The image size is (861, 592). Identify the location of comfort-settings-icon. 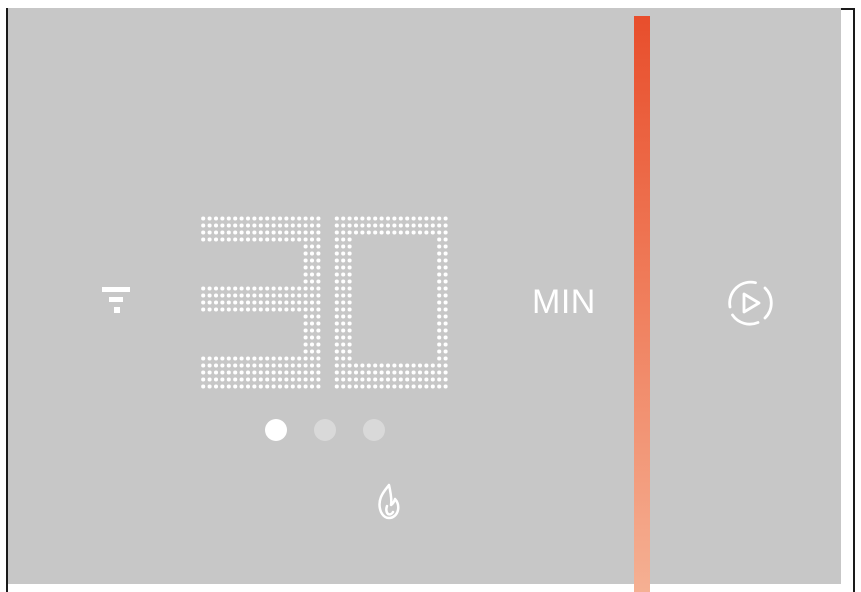
(122, 301).